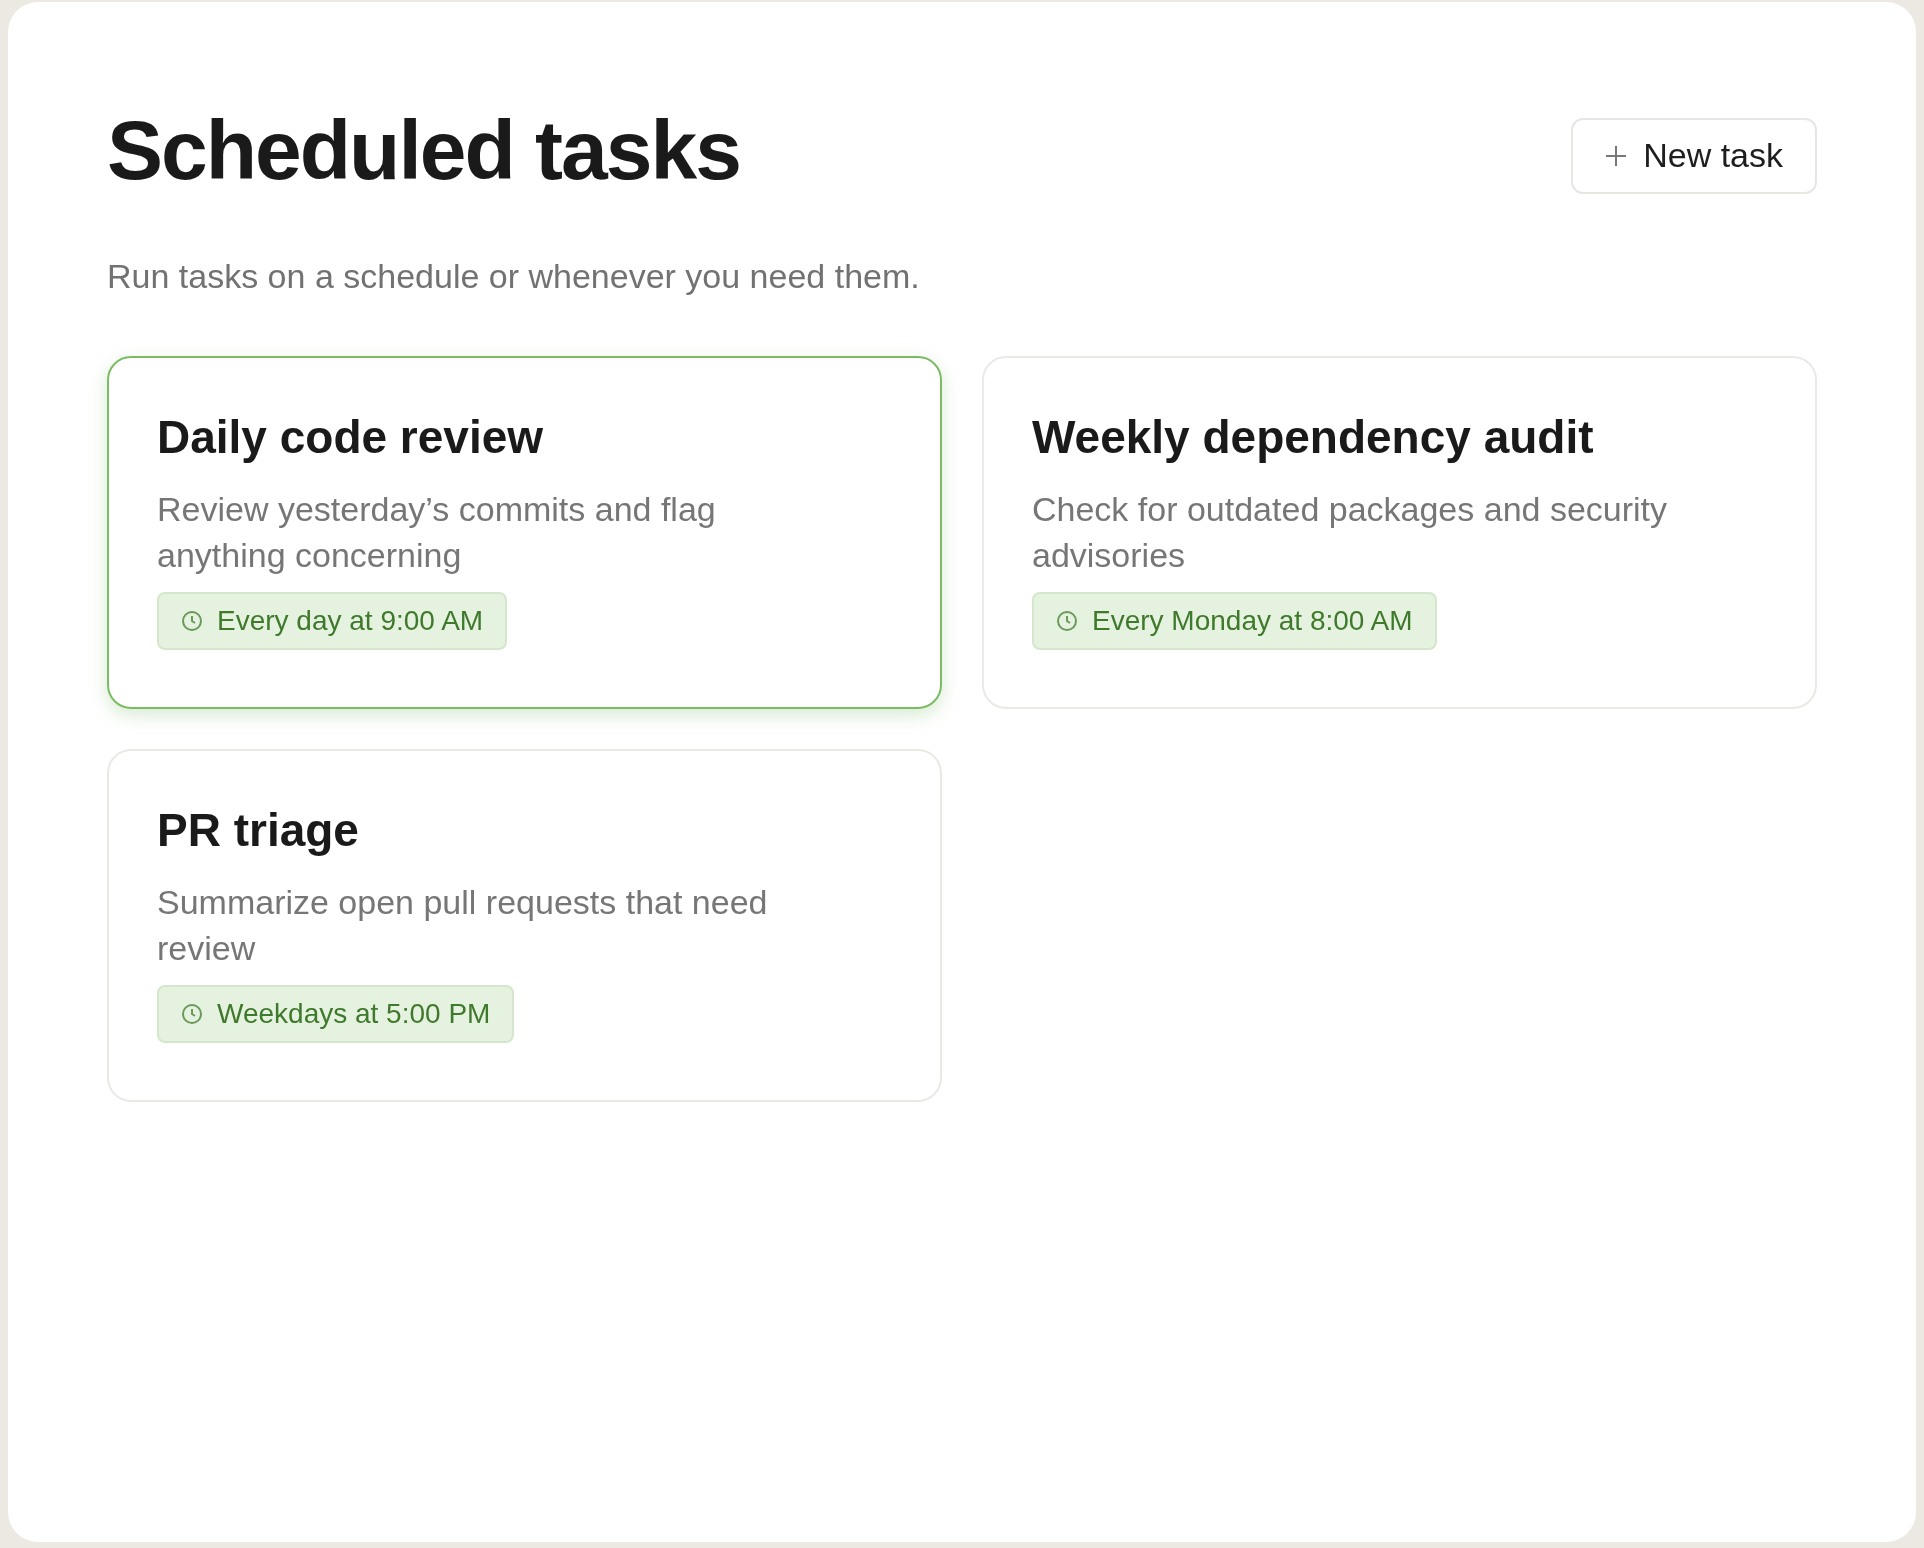  Describe the element at coordinates (1694, 155) in the screenshot. I see `new-task-button: New task` at that location.